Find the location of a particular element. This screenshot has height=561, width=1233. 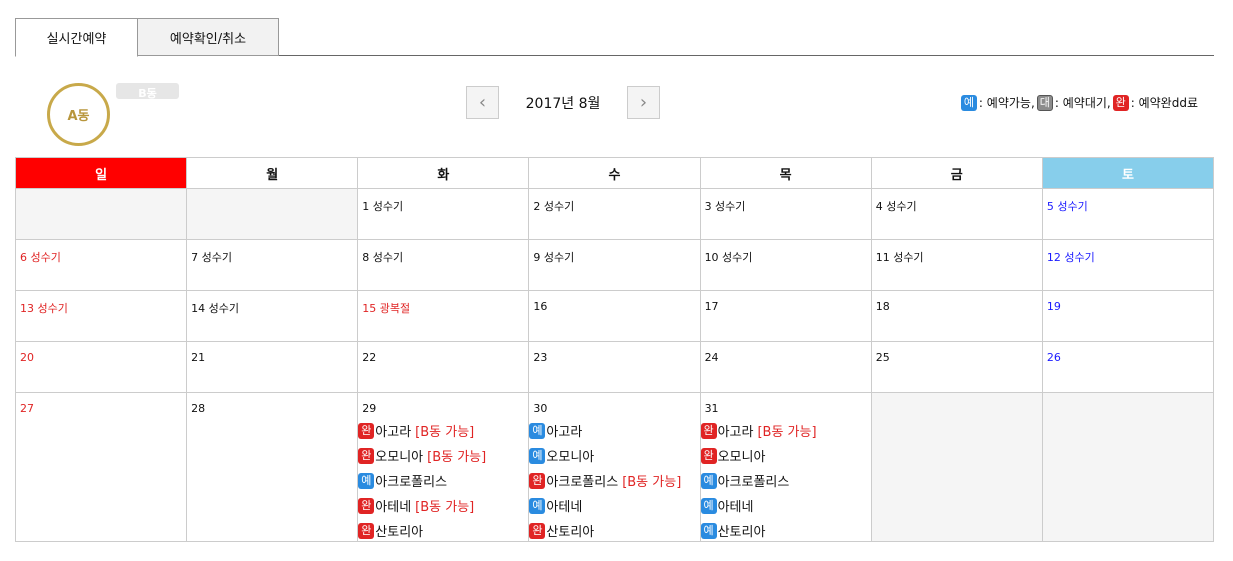

prev-month-button: ‹ is located at coordinates (482, 102).